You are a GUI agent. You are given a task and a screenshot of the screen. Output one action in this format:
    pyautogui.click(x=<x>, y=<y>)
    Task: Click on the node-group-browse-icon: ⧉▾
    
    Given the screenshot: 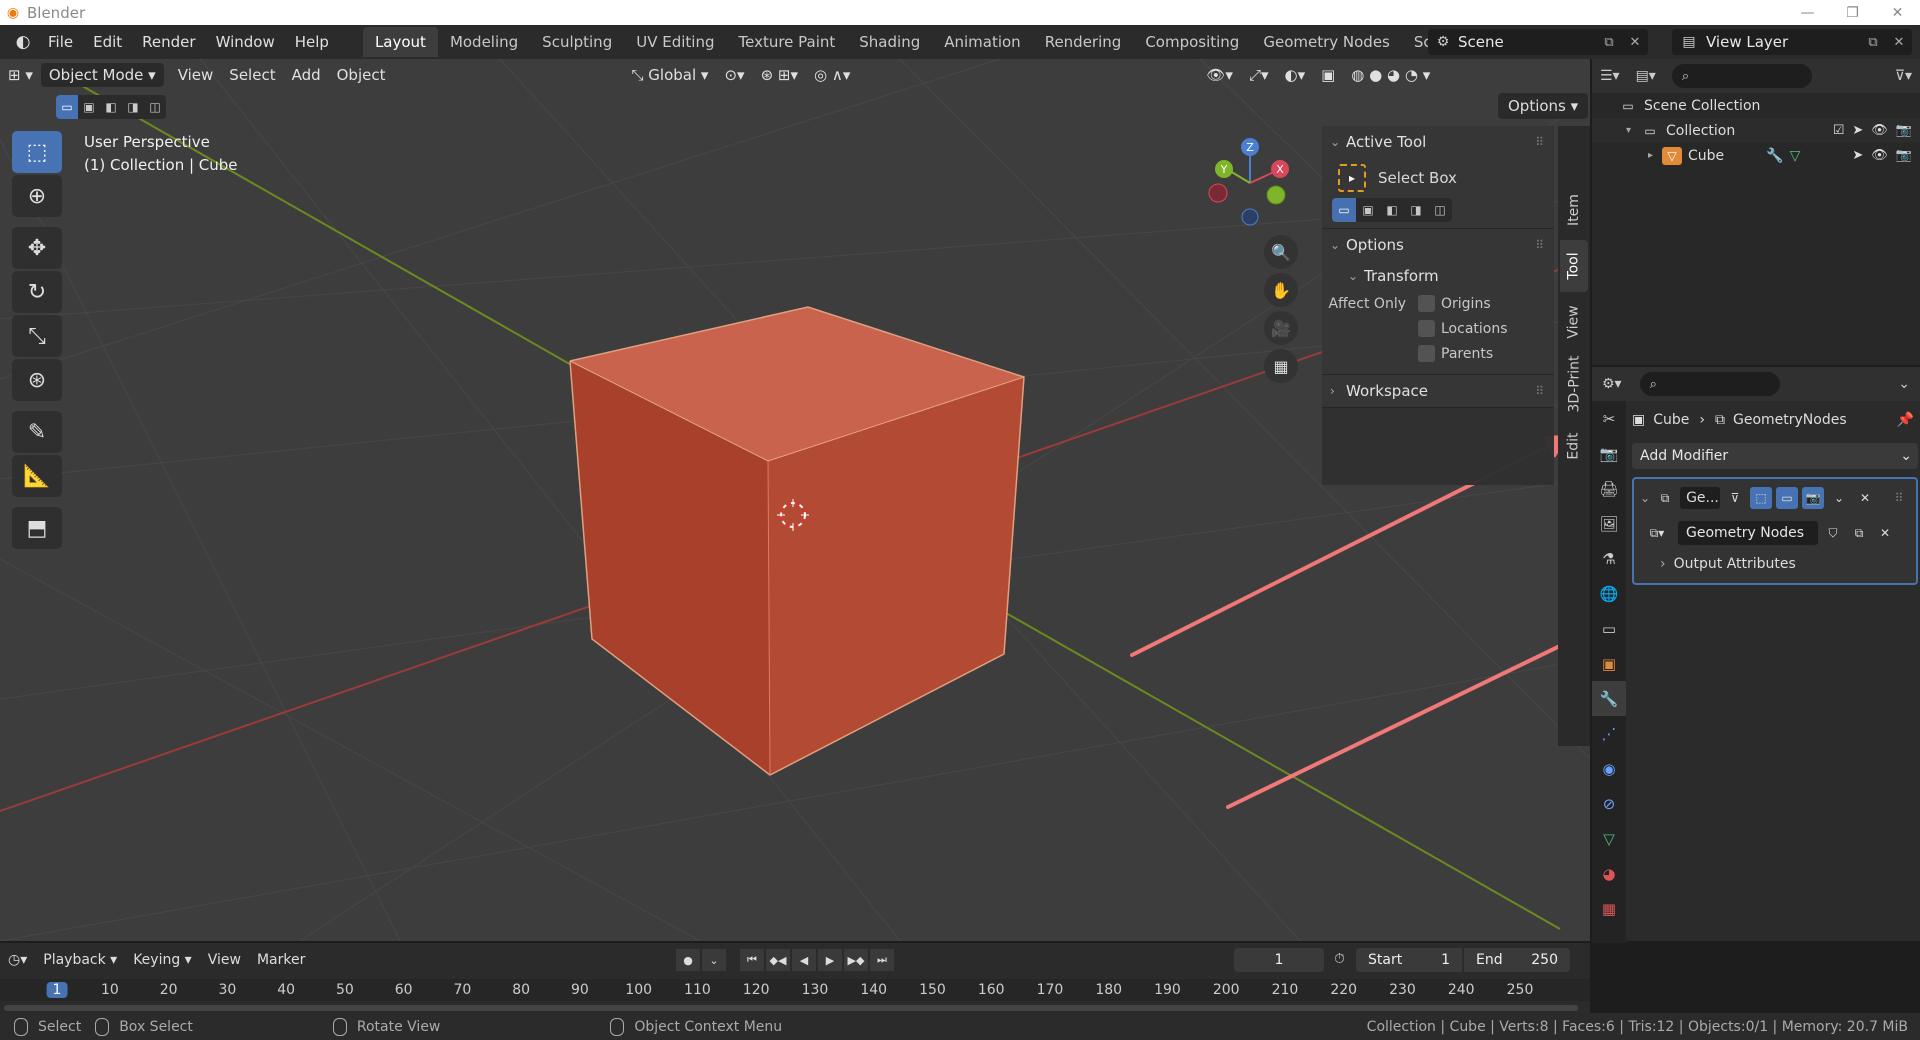 What is the action you would take?
    pyautogui.click(x=1657, y=533)
    